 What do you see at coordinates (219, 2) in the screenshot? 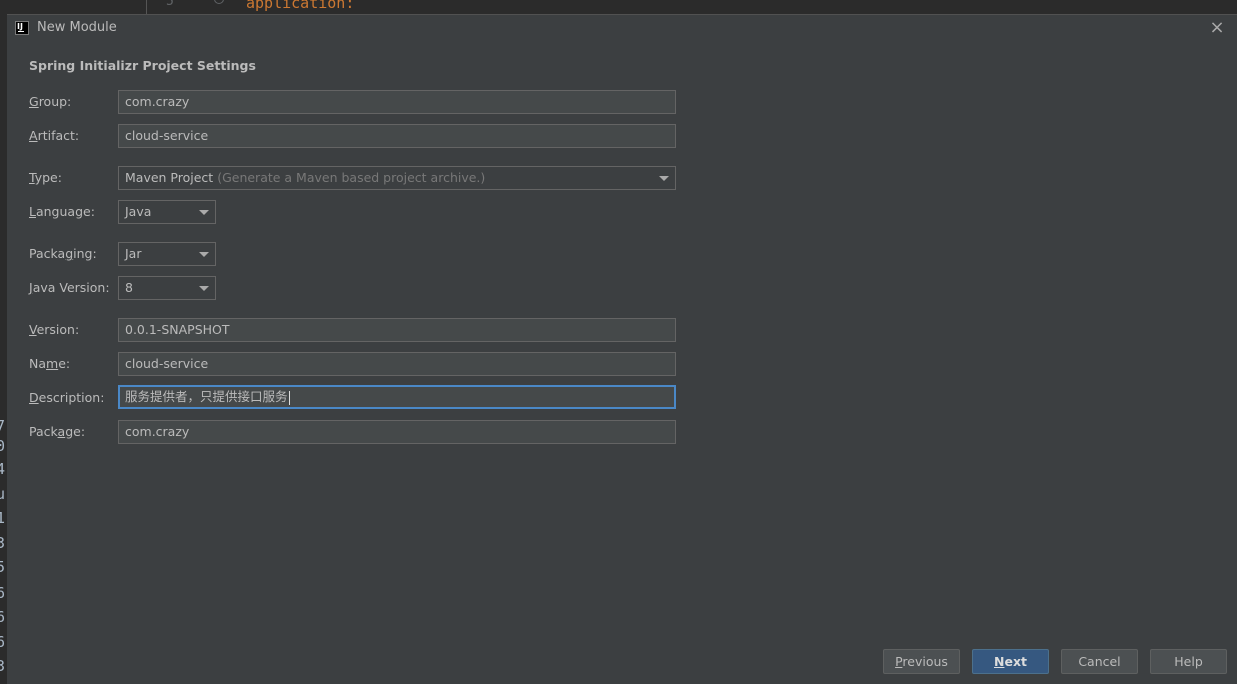
I see `fold-marker-icon` at bounding box center [219, 2].